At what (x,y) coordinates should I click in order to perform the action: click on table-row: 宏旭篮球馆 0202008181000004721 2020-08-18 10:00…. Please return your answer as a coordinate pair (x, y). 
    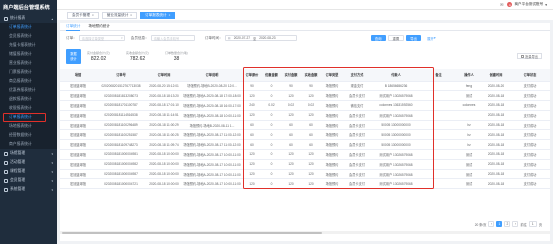
    Looking at the image, I should click on (305, 184).